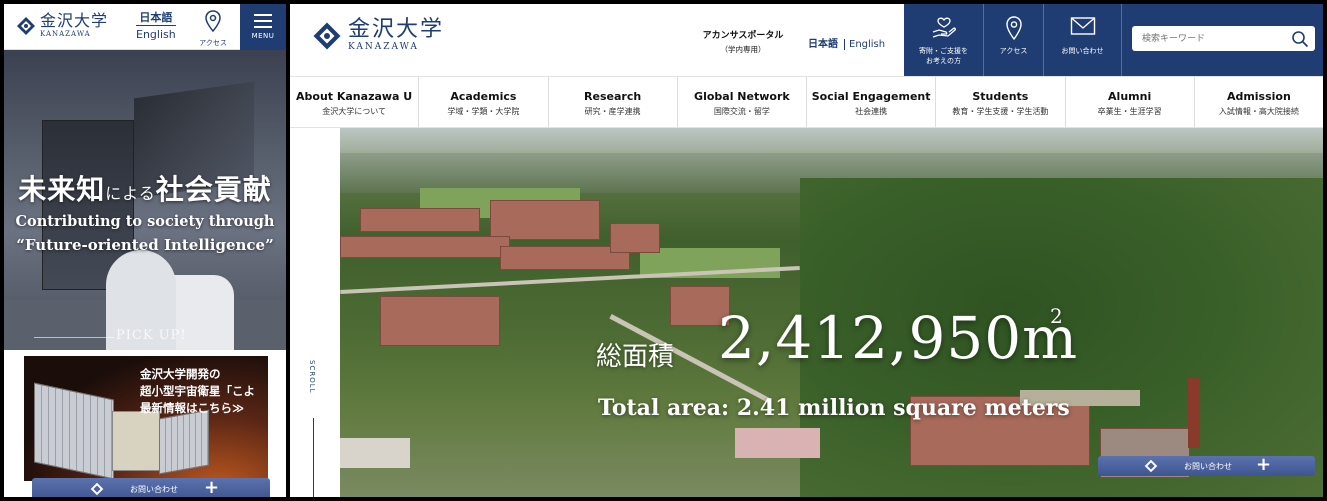  I want to click on scroll-indicator: SCROLL, so click(315, 312).